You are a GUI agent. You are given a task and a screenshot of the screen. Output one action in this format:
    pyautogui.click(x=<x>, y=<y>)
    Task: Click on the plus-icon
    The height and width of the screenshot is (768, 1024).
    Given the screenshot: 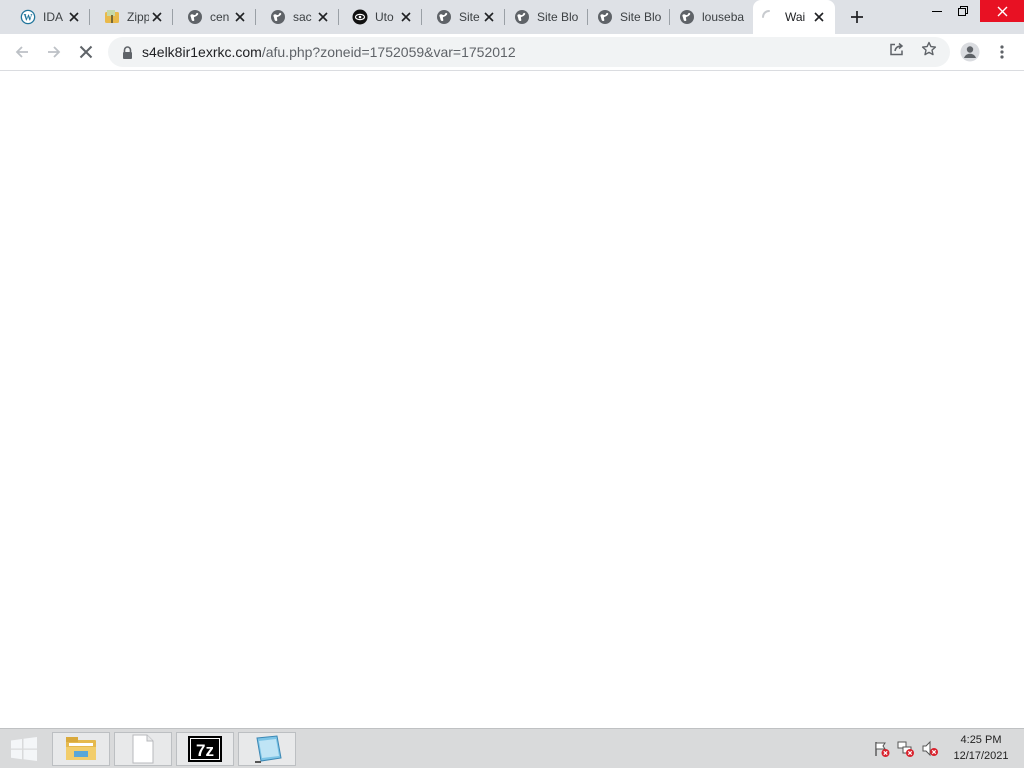 What is the action you would take?
    pyautogui.click(x=857, y=17)
    